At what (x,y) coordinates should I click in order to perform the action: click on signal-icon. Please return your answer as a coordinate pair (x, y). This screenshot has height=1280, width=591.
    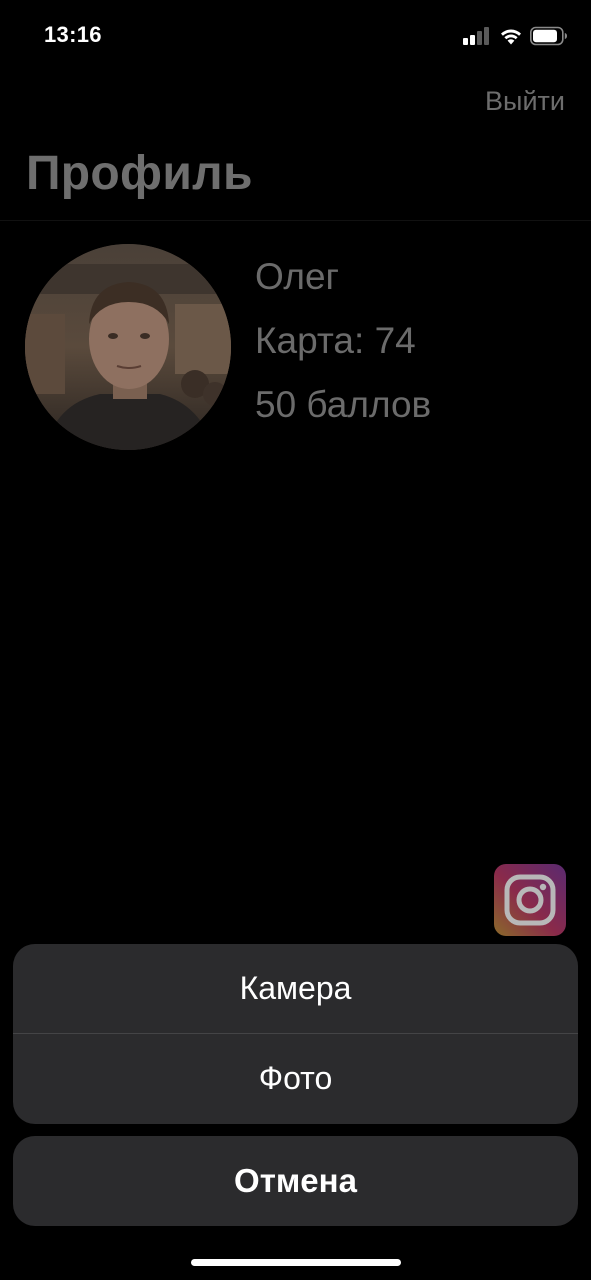
    Looking at the image, I should click on (477, 36).